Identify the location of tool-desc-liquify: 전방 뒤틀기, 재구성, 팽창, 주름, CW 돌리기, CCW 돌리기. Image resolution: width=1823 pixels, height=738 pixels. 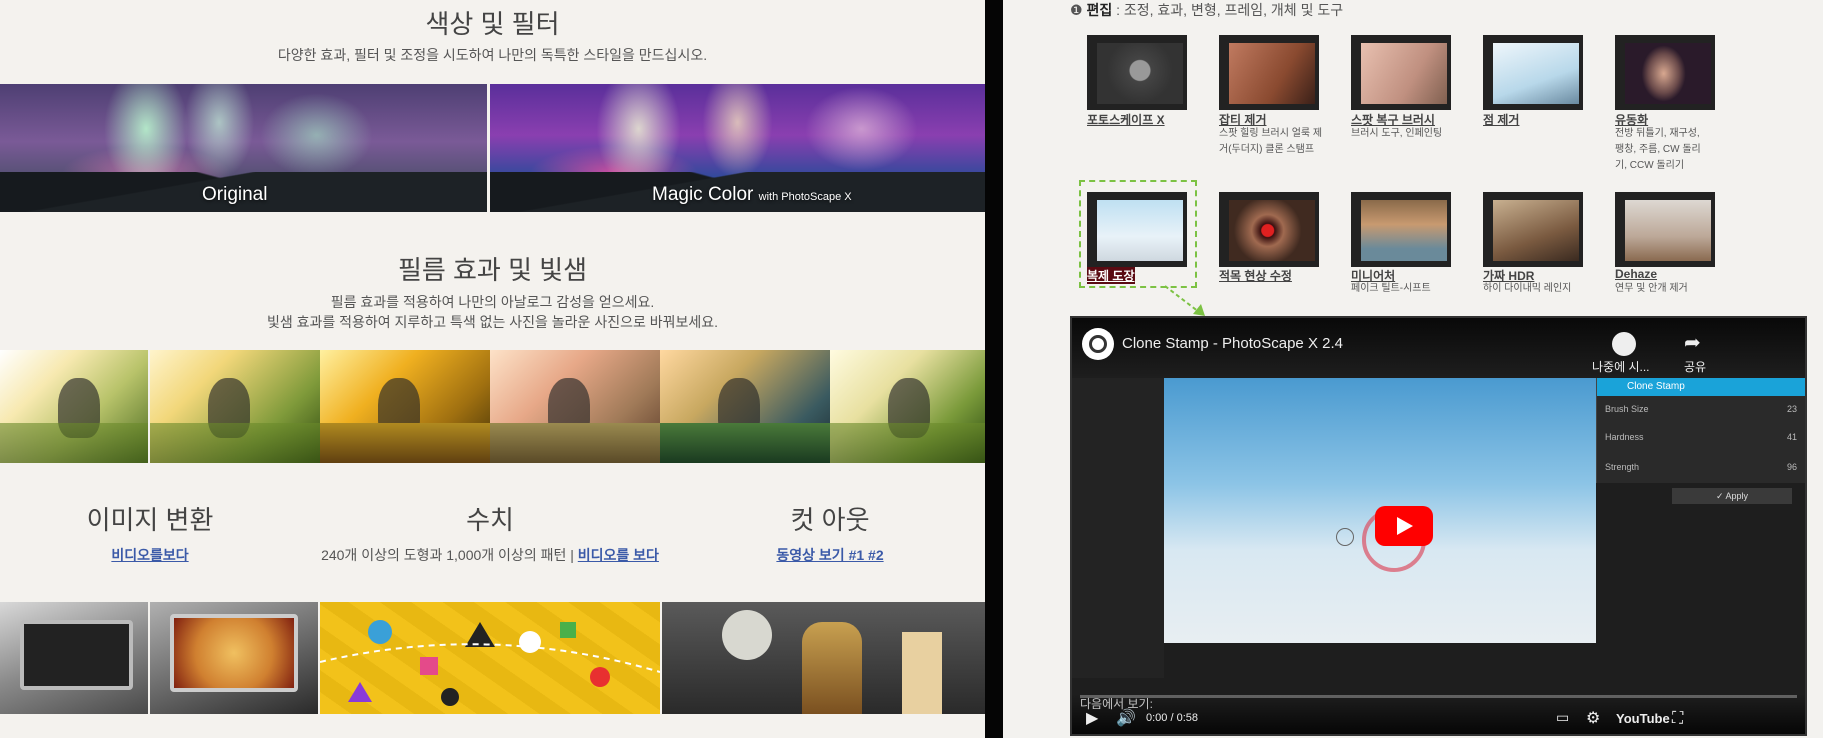
(1658, 149).